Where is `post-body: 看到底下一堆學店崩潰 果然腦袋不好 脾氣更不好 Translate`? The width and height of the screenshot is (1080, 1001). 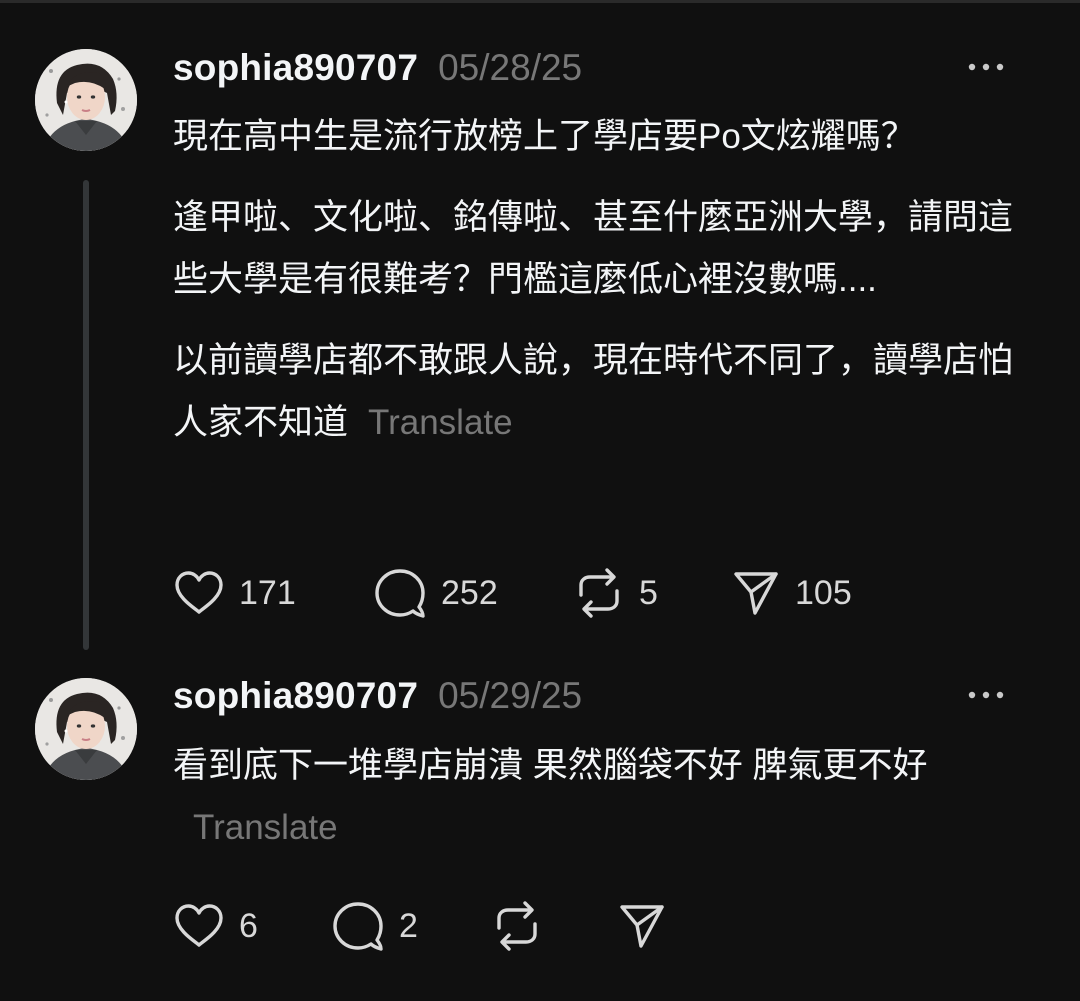 post-body: 看到底下一堆學店崩潰 果然腦袋不好 脾氣更不好 Translate is located at coordinates (608, 797).